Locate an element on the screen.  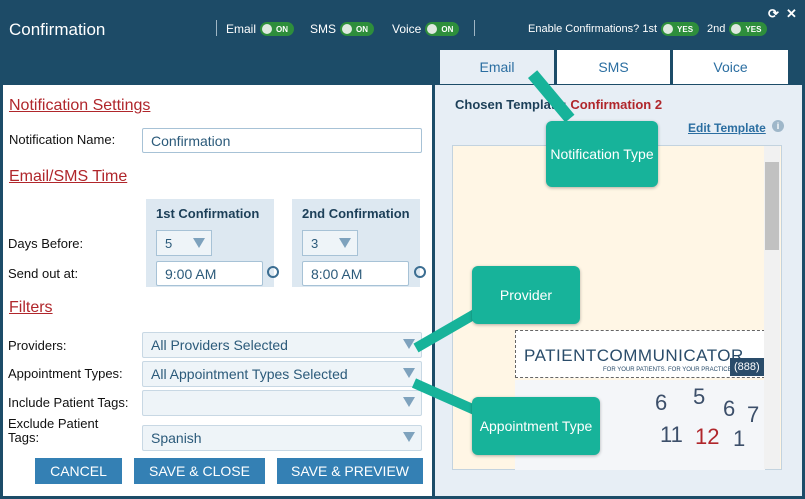
second-confirmation-toggle: YES is located at coordinates (748, 29).